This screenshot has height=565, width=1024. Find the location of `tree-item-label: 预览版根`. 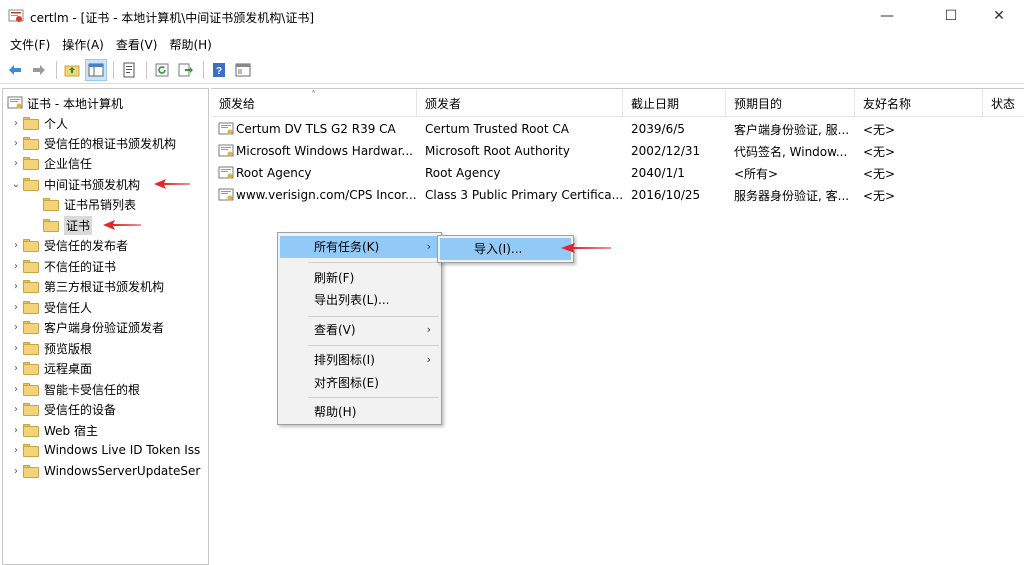

tree-item-label: 预览版根 is located at coordinates (68, 348).